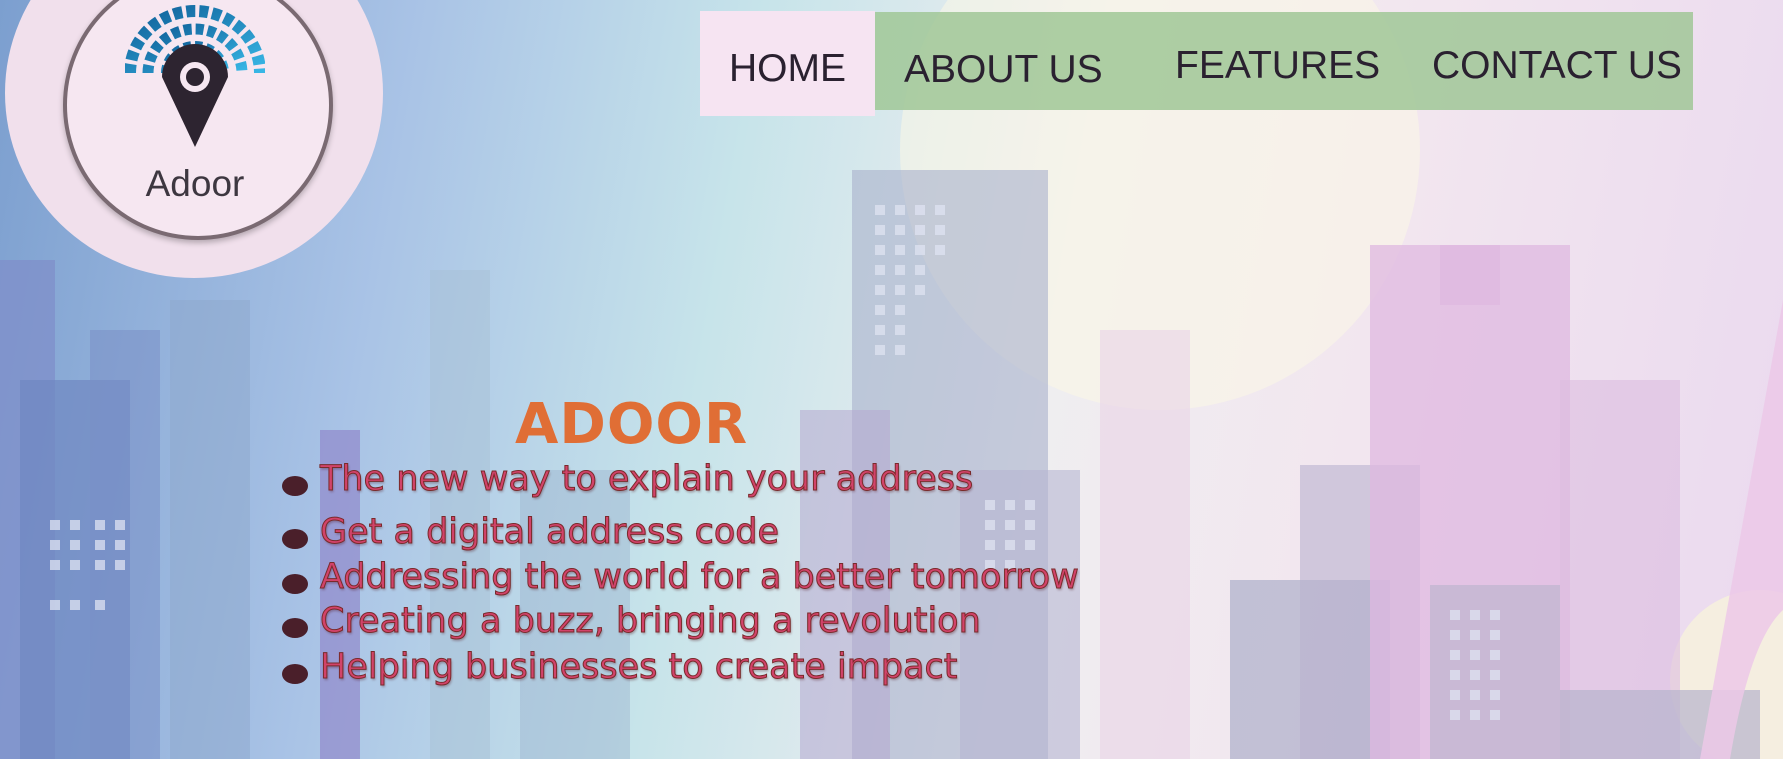 This screenshot has height=759, width=1783. Describe the element at coordinates (787, 63) in the screenshot. I see `nav-item-home: HOME` at that location.